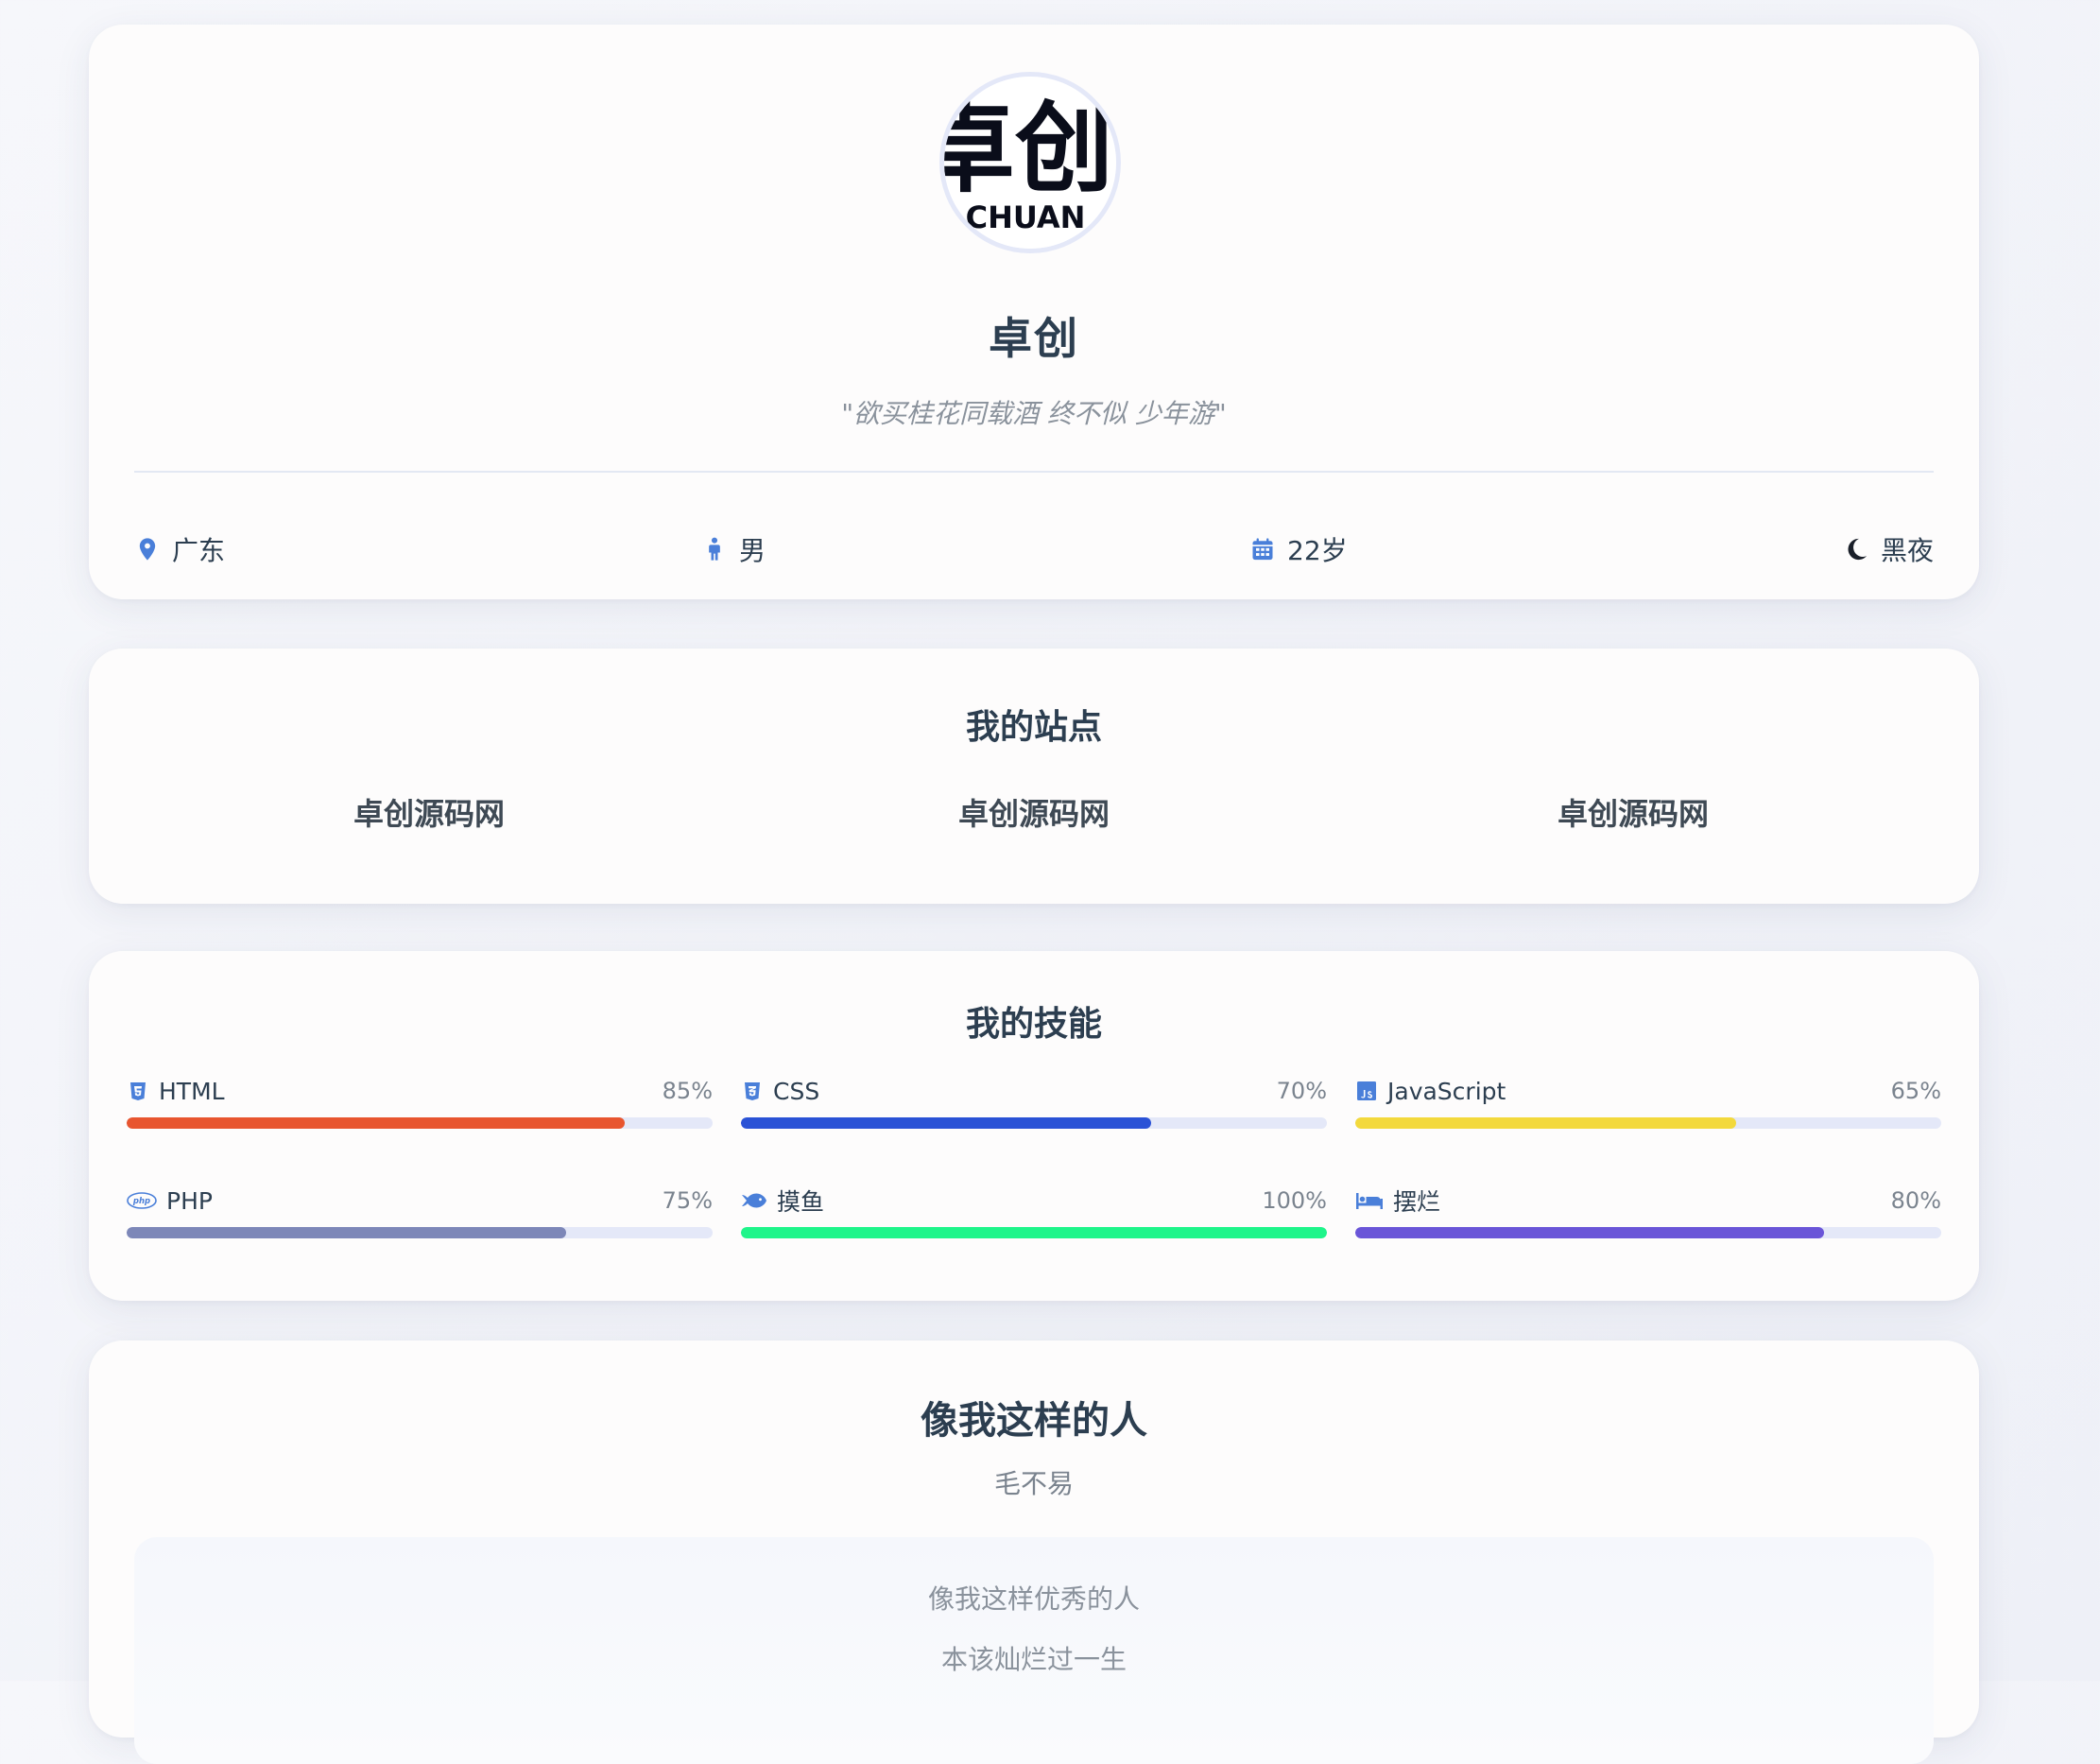 This screenshot has width=2100, height=1764. Describe the element at coordinates (1446, 1091) in the screenshot. I see `skill-name: JavaScript` at that location.